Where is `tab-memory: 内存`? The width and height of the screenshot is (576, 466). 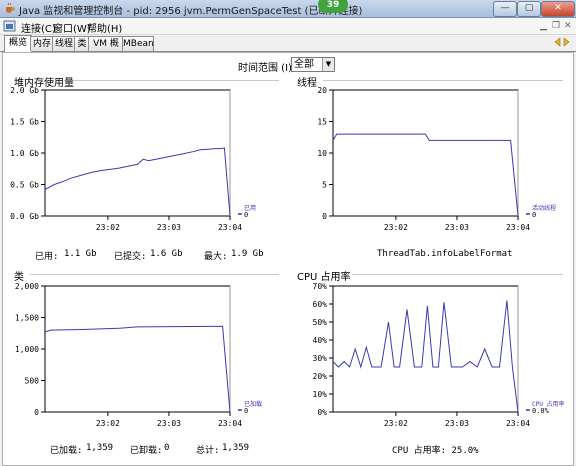
tab-memory: 内存 is located at coordinates (42, 43).